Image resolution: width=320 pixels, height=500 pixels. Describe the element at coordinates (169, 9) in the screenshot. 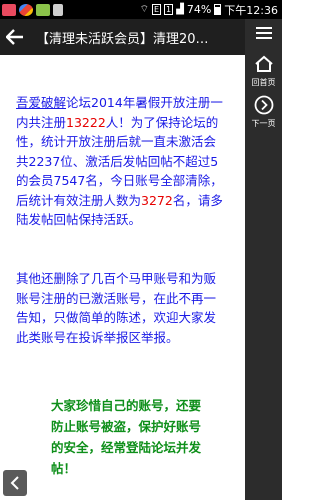

I see `sim-icon: 1` at that location.